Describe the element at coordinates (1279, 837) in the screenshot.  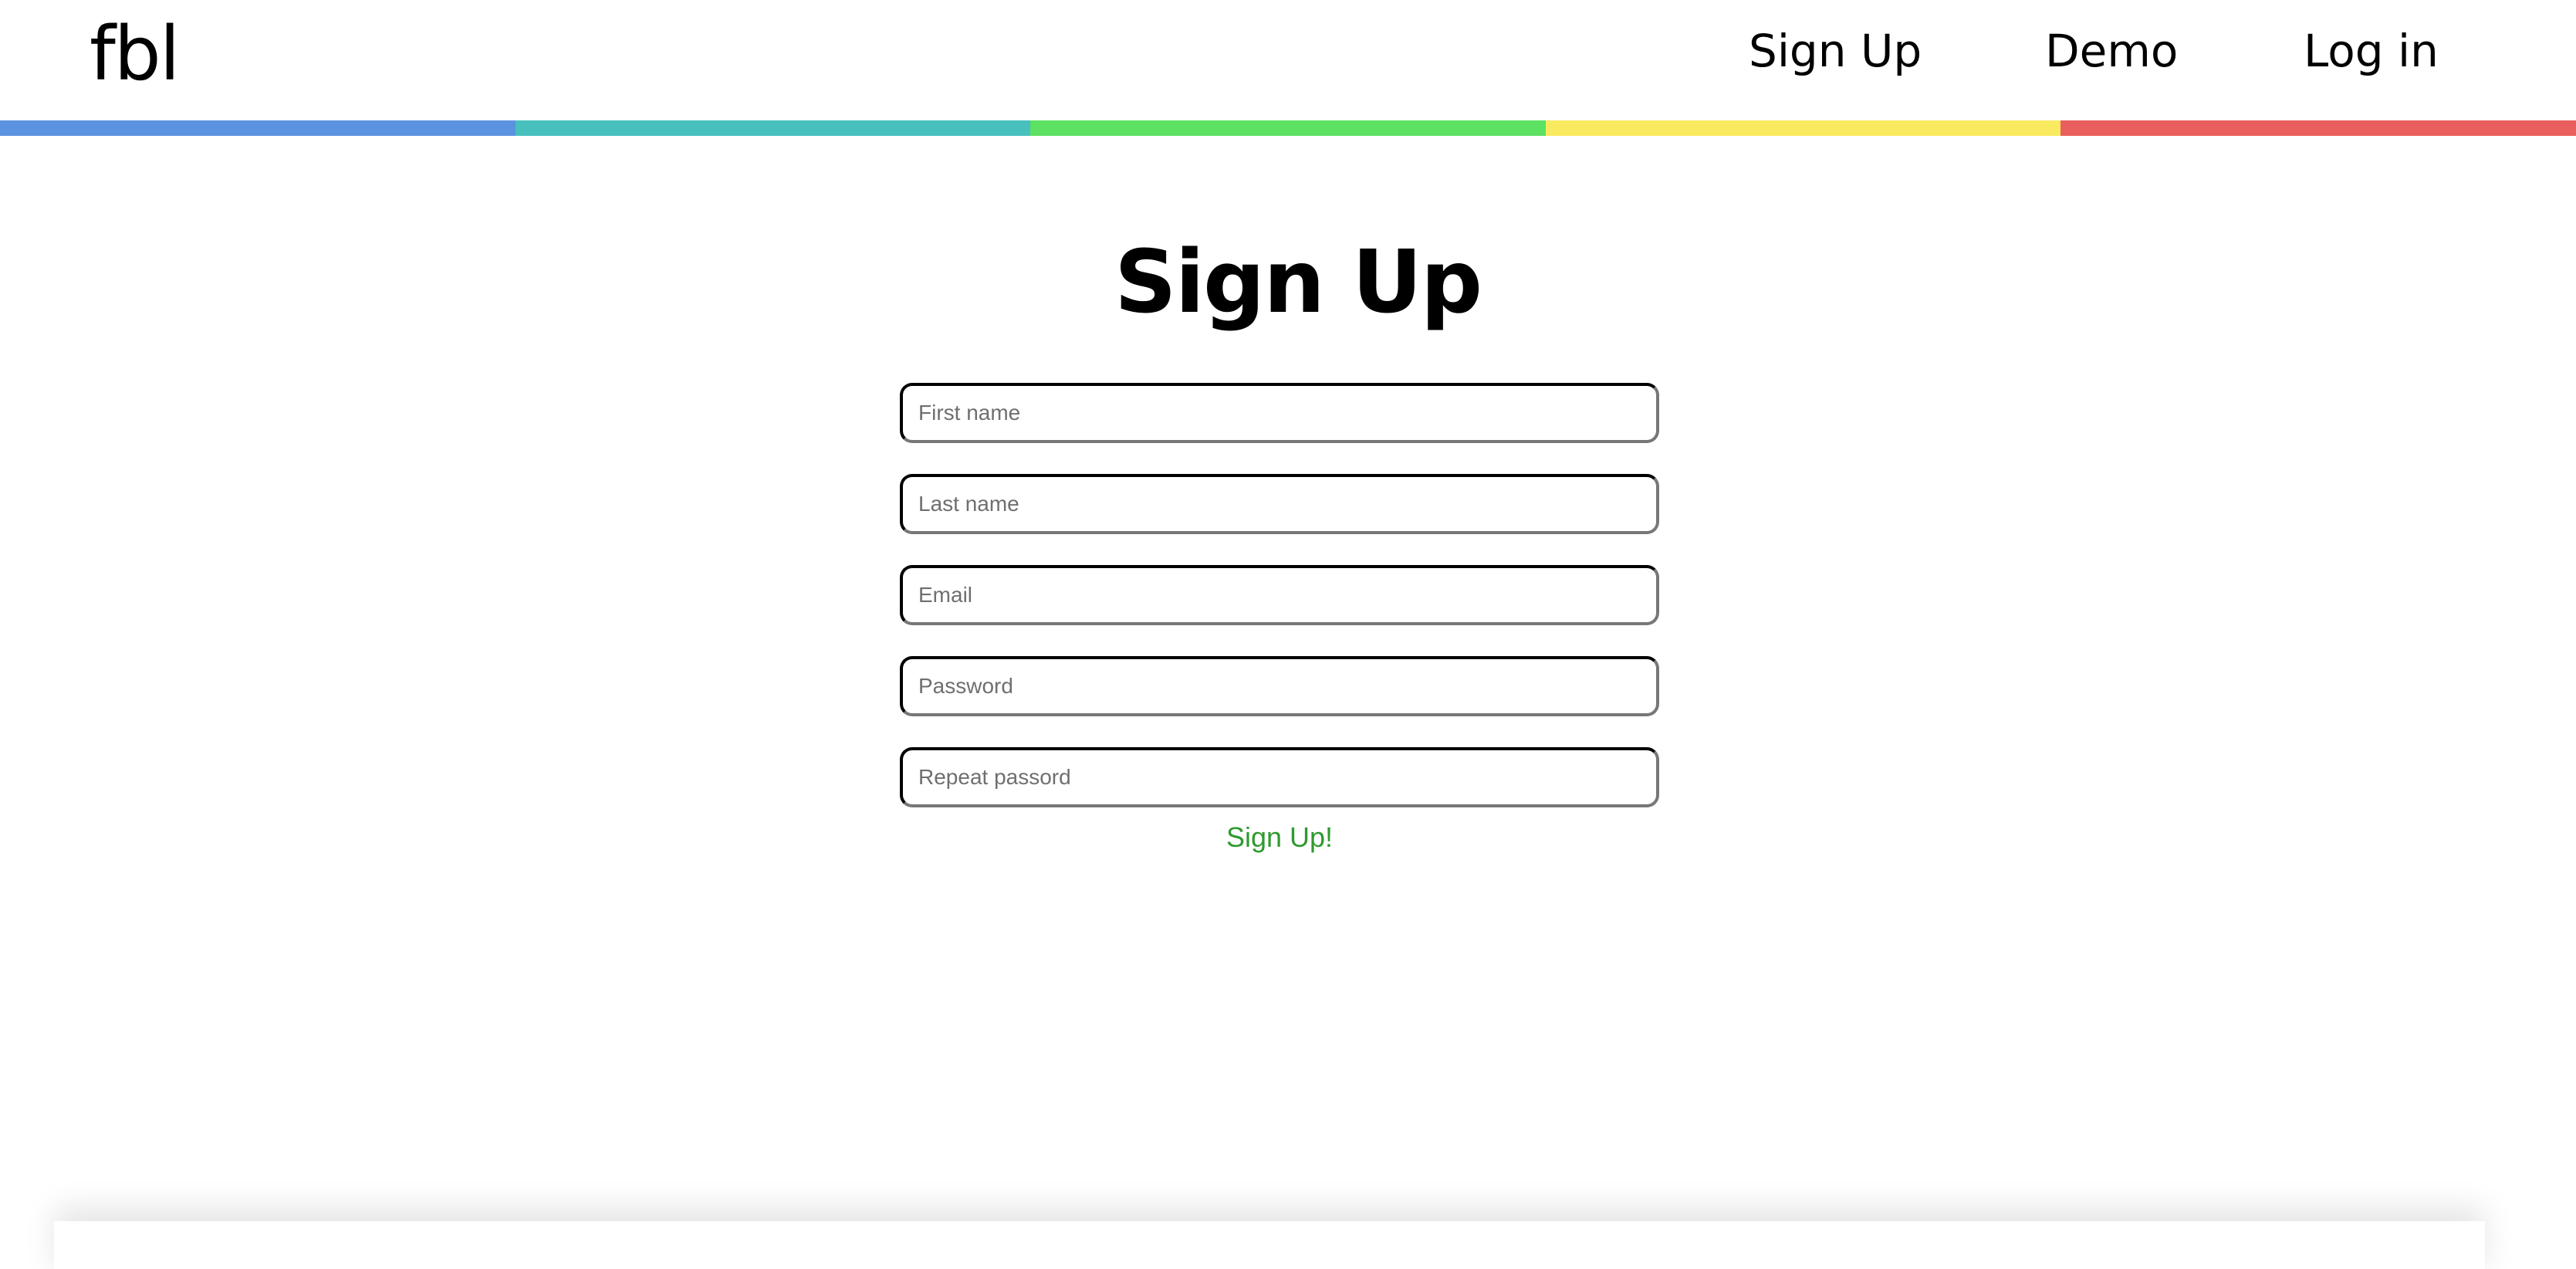
I see `sign-up-submit-button: Sign Up!` at that location.